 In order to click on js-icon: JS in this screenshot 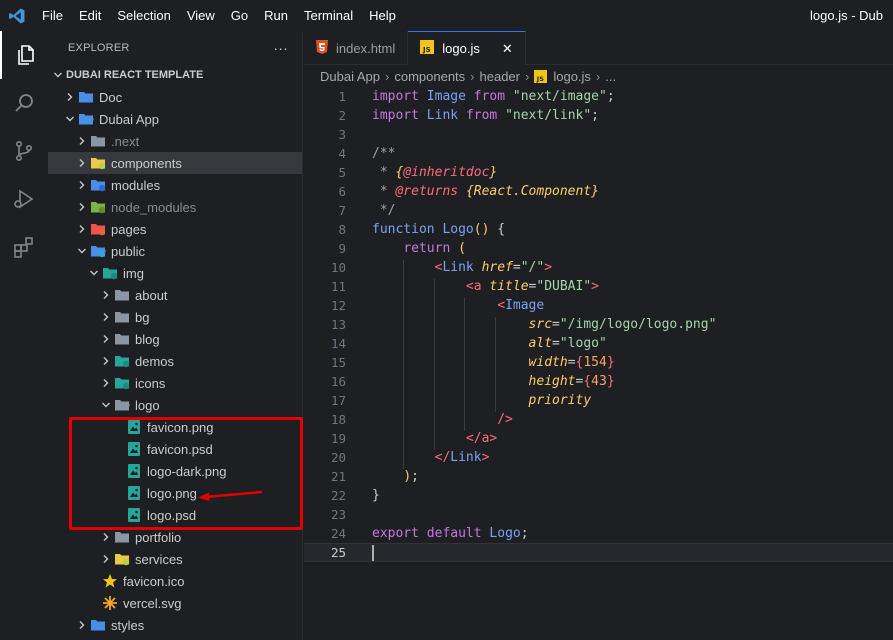, I will do `click(427, 48)`.